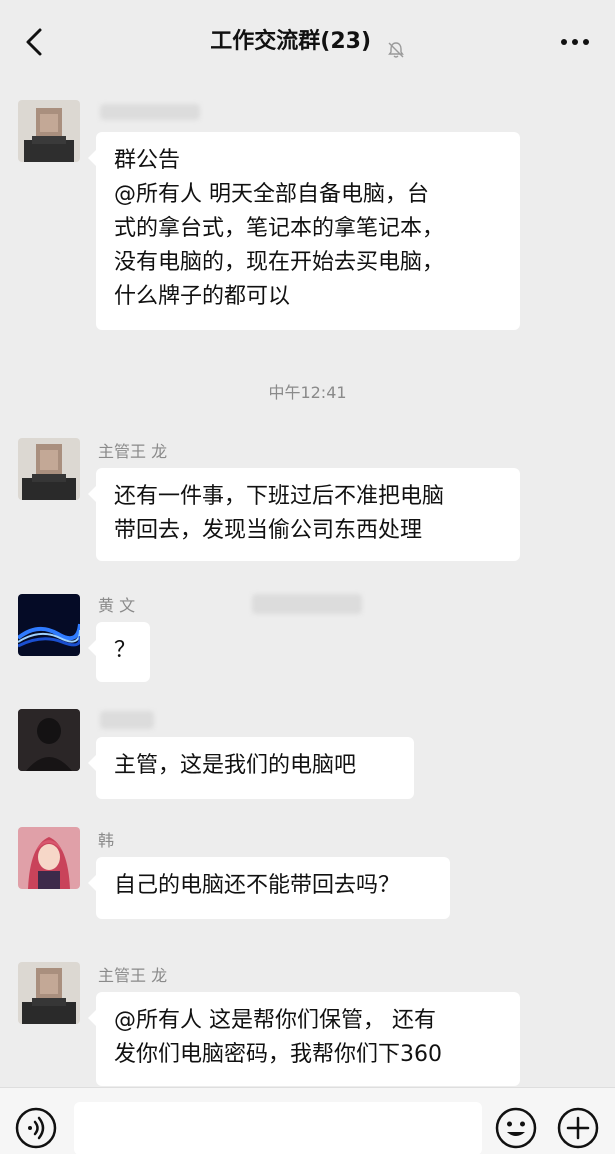  I want to click on message-line: 式的拿台式，笔记本的拿笔记本，, so click(279, 228).